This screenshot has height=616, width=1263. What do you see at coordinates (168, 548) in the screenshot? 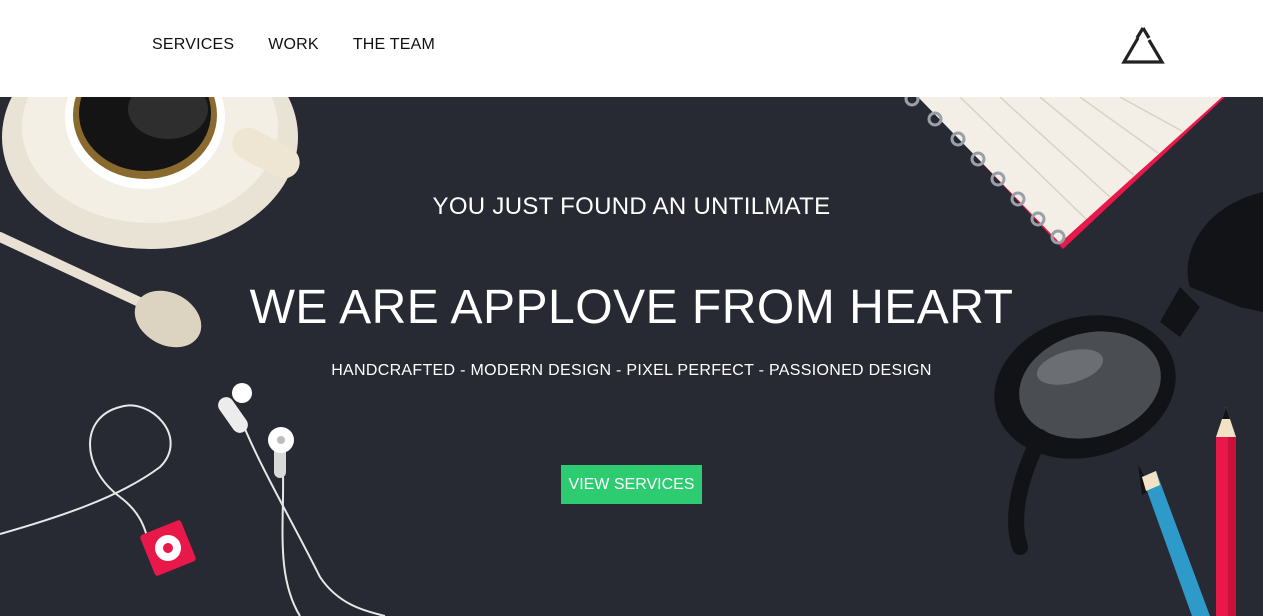
I see `music-player-illustration` at bounding box center [168, 548].